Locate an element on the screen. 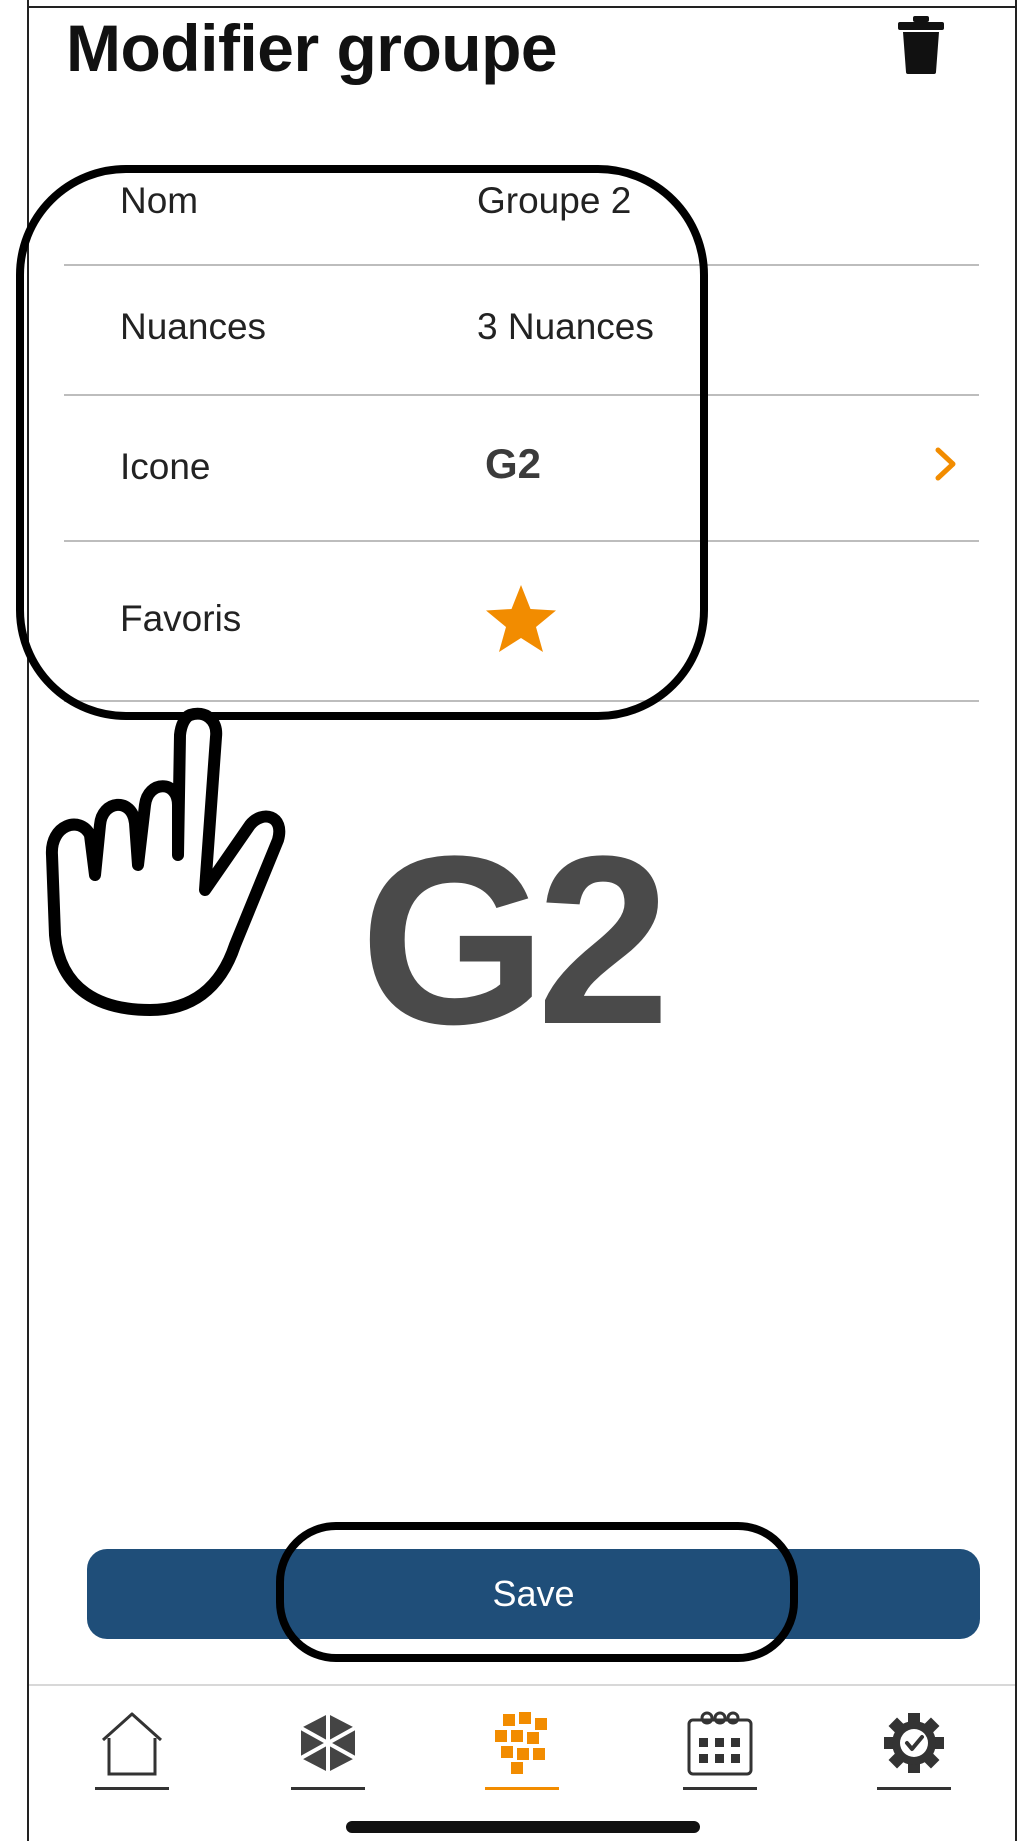 Image resolution: width=1031 pixels, height=1841 pixels. nav-calendar-underline is located at coordinates (720, 1788).